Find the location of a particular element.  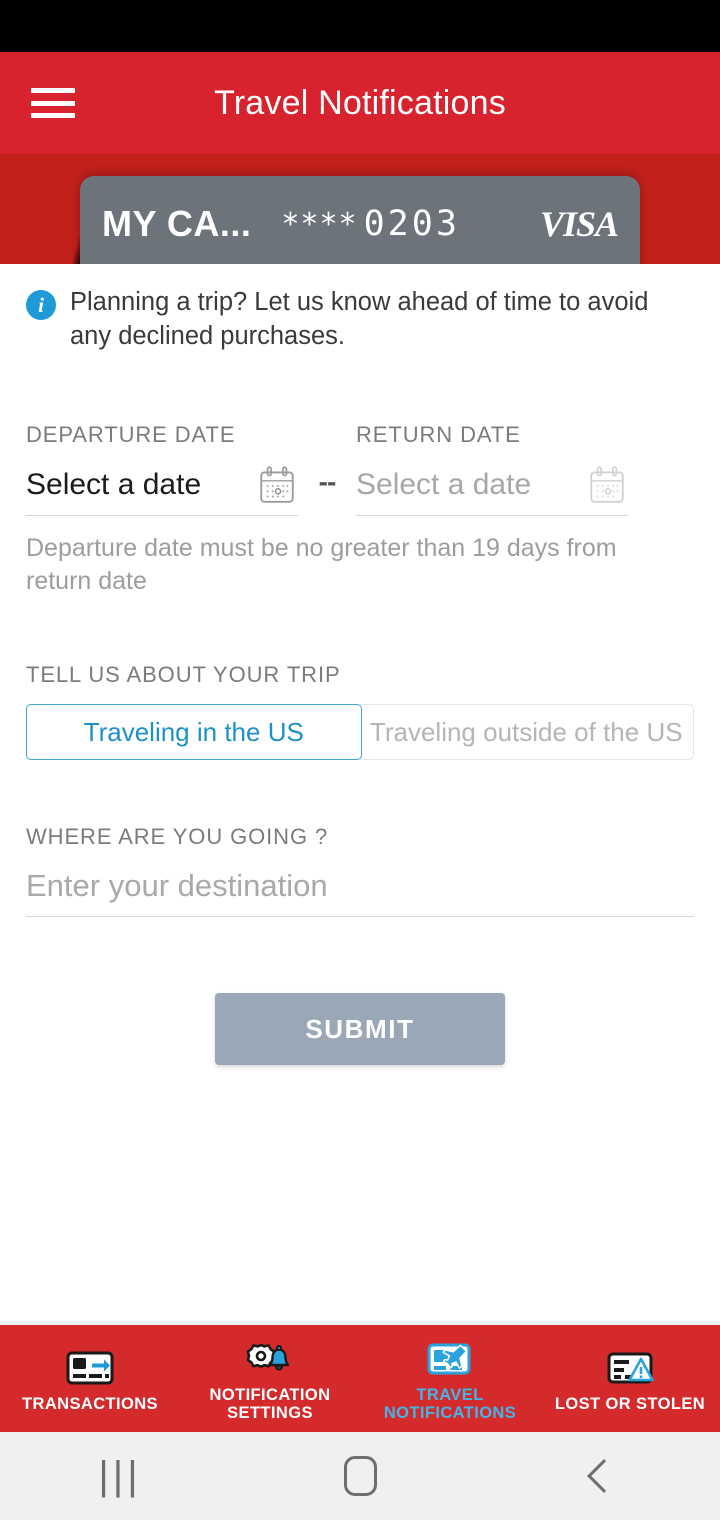

recents-icon: ||| is located at coordinates (120, 1475).